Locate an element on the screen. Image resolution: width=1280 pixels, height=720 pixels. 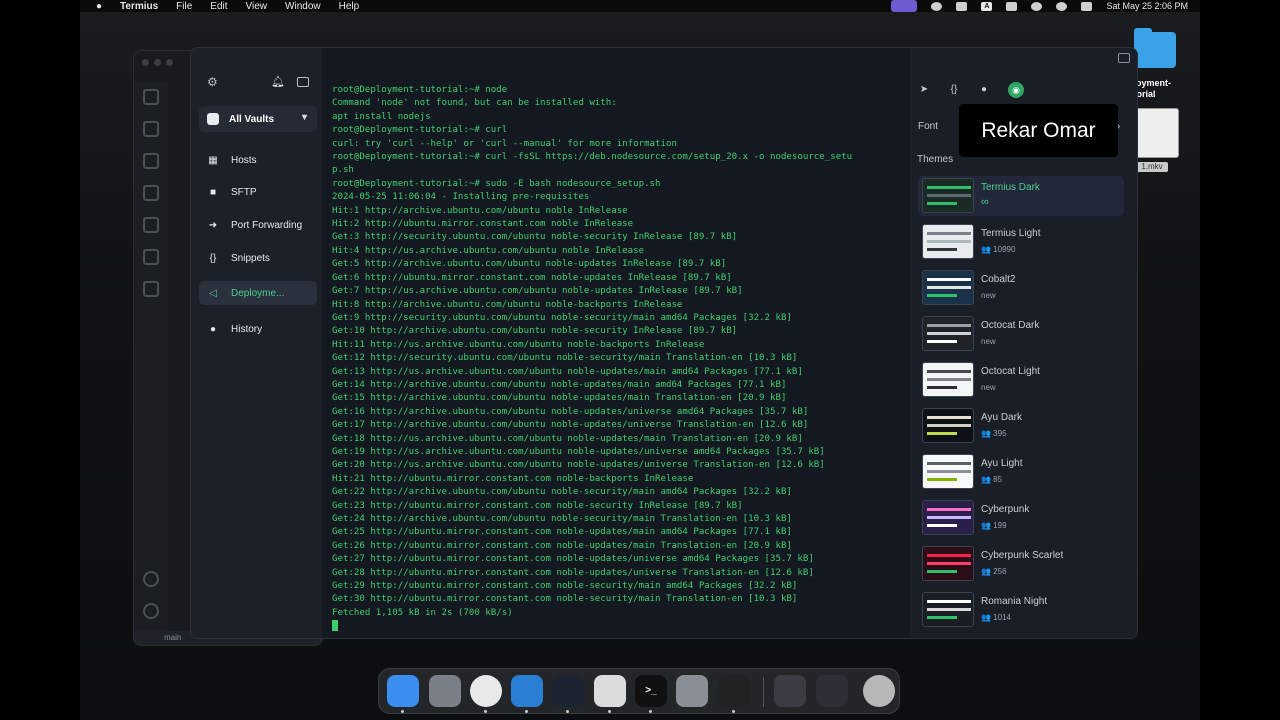
sidebar-item-sftp: ■ SFTP is located at coordinates (258, 192).